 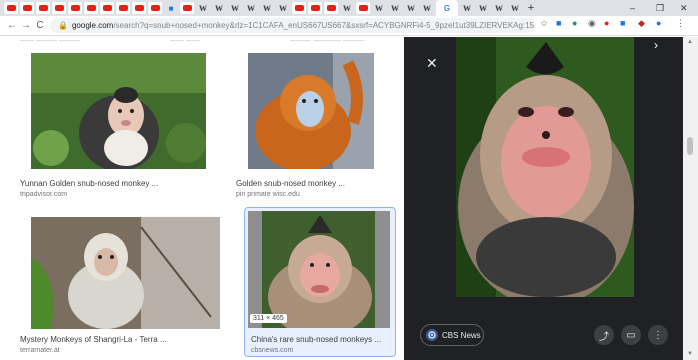 I want to click on bookmark-star-icon: ☆, so click(x=544, y=23).